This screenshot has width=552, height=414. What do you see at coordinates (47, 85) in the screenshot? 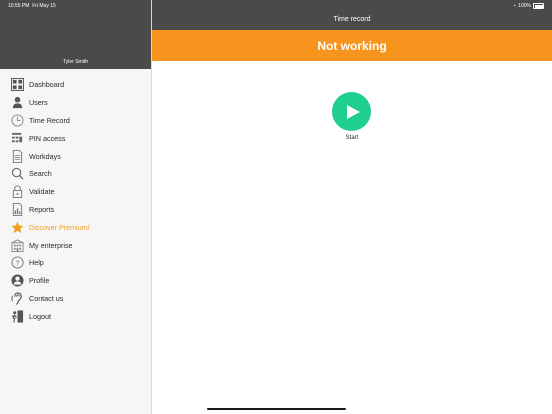
I see `sidebar-item-label: Dashboard` at bounding box center [47, 85].